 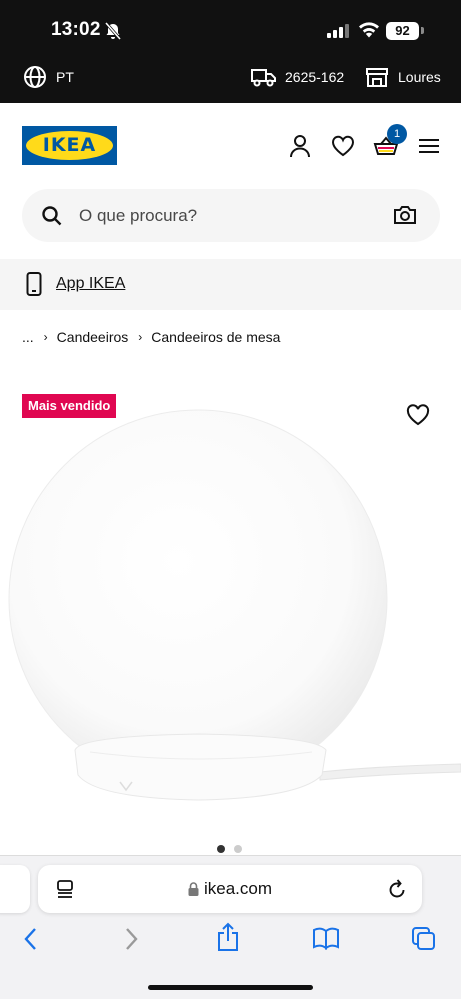 I want to click on search-bar, so click(x=231, y=215).